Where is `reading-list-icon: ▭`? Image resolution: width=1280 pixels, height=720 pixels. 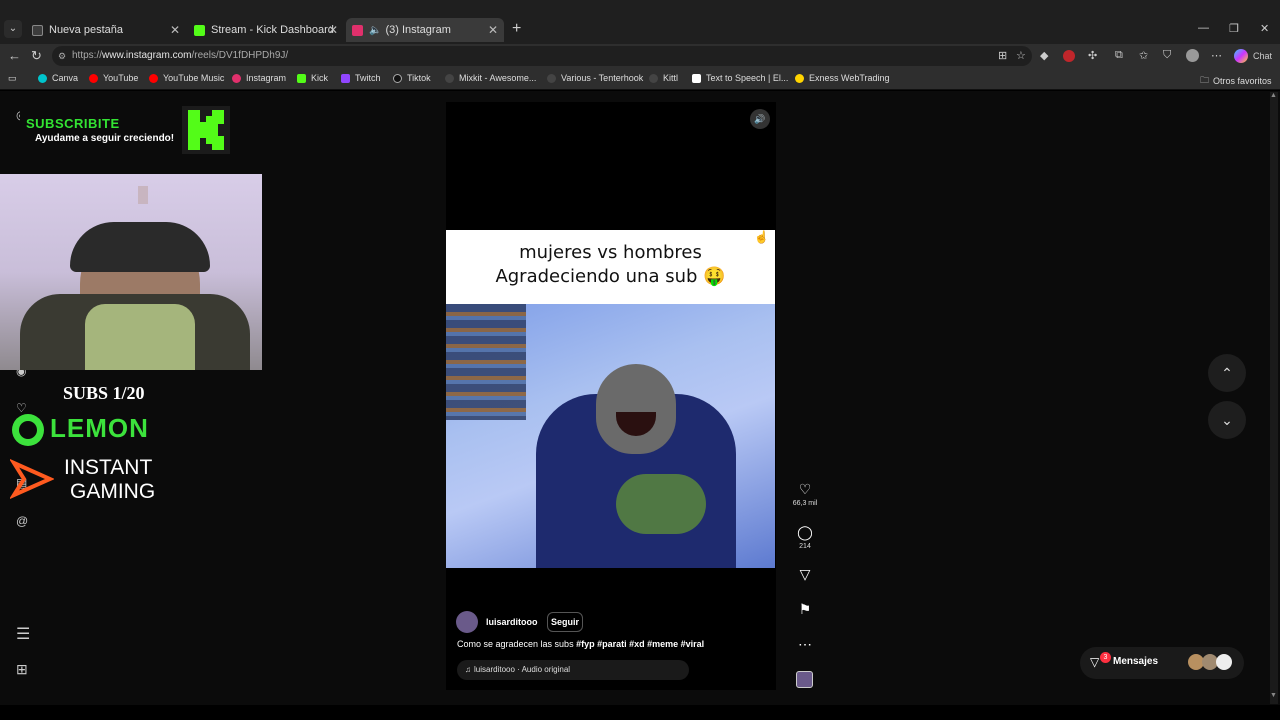 reading-list-icon: ▭ is located at coordinates (12, 78).